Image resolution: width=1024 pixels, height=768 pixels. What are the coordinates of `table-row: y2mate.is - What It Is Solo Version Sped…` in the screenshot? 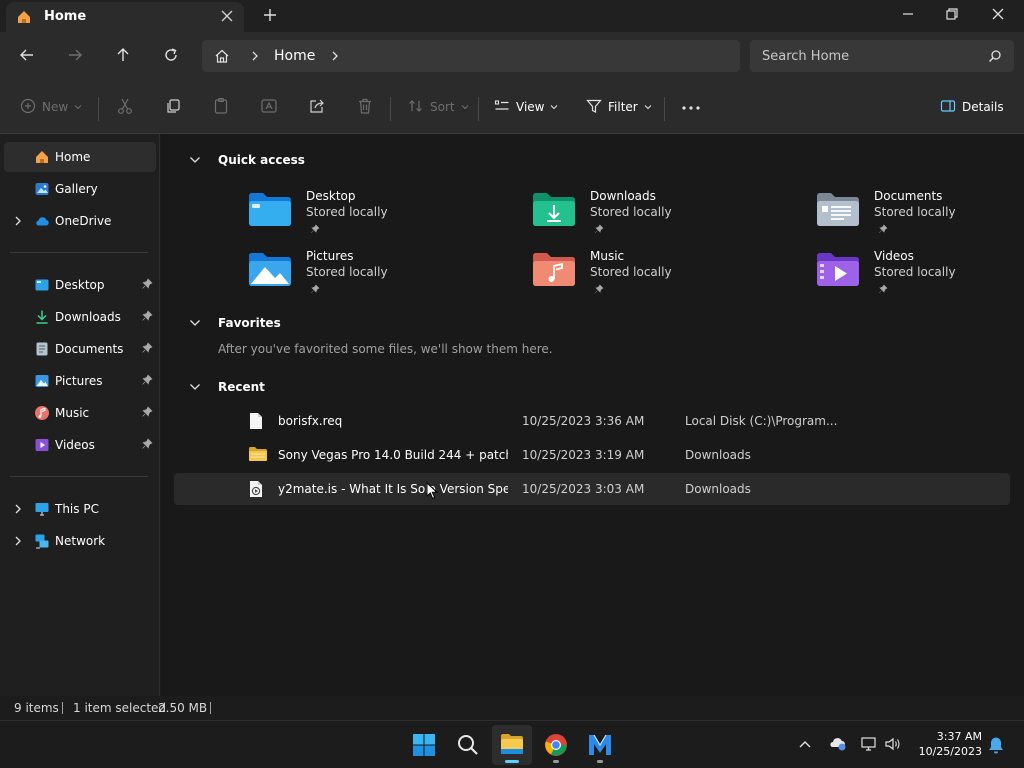 It's located at (592, 489).